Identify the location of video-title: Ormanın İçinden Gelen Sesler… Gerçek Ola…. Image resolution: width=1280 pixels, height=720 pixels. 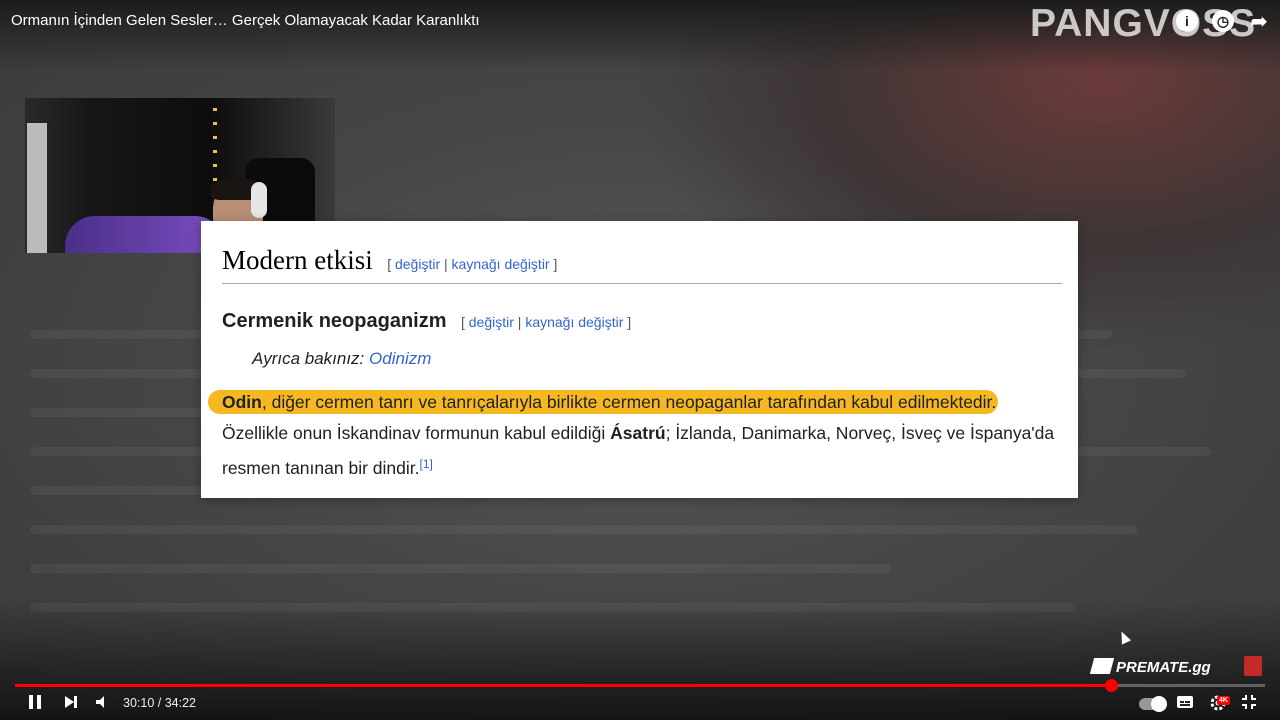
(245, 20).